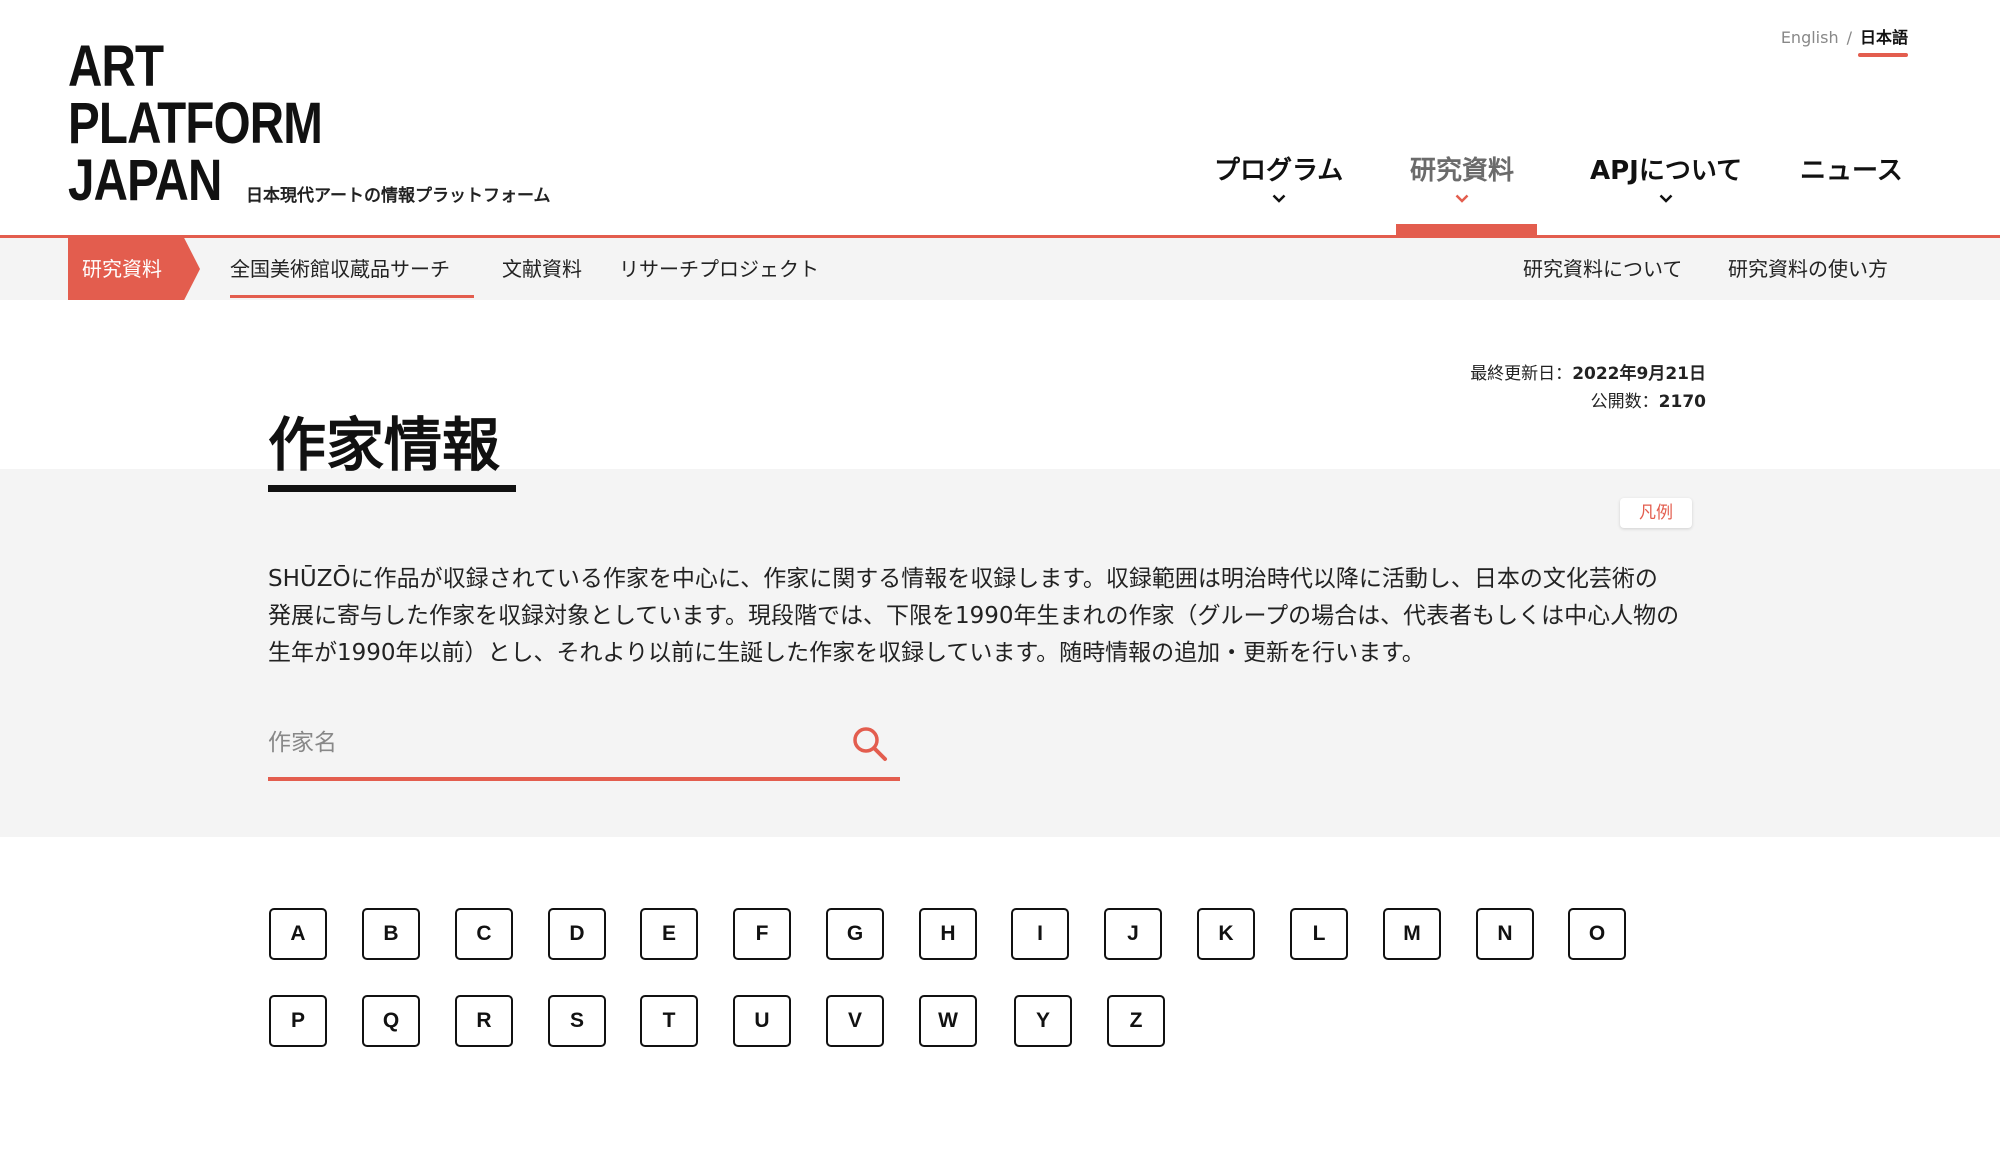 Image resolution: width=2000 pixels, height=1153 pixels. I want to click on letter-button-s: S, so click(577, 1021).